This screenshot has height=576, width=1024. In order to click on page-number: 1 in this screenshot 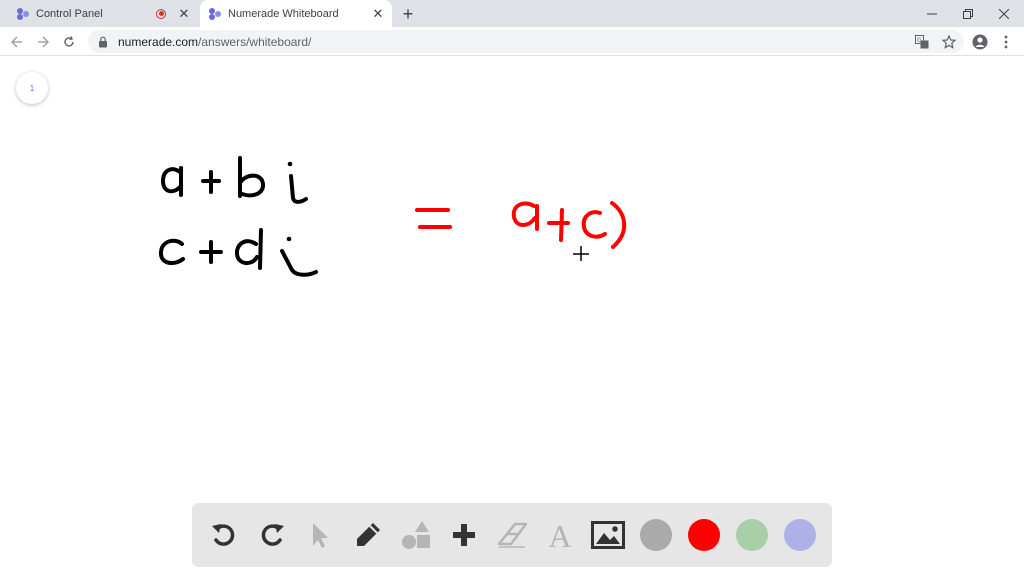, I will do `click(32, 88)`.